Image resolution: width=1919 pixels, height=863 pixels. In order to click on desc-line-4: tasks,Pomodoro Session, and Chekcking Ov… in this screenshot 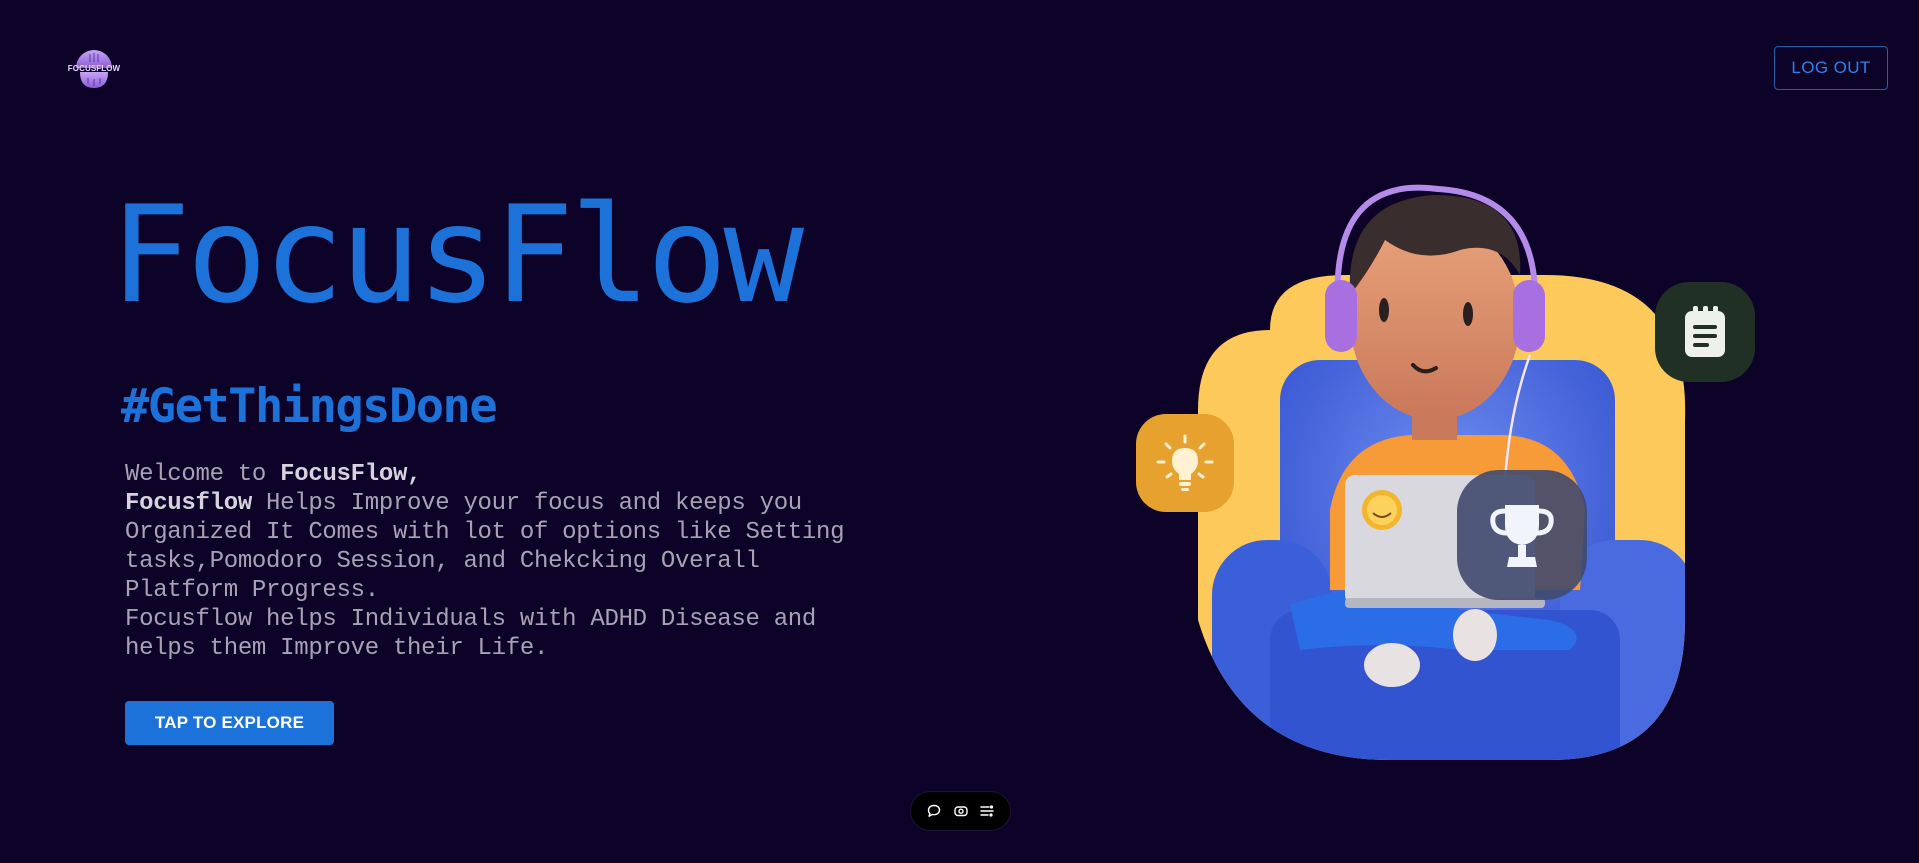, I will do `click(442, 561)`.